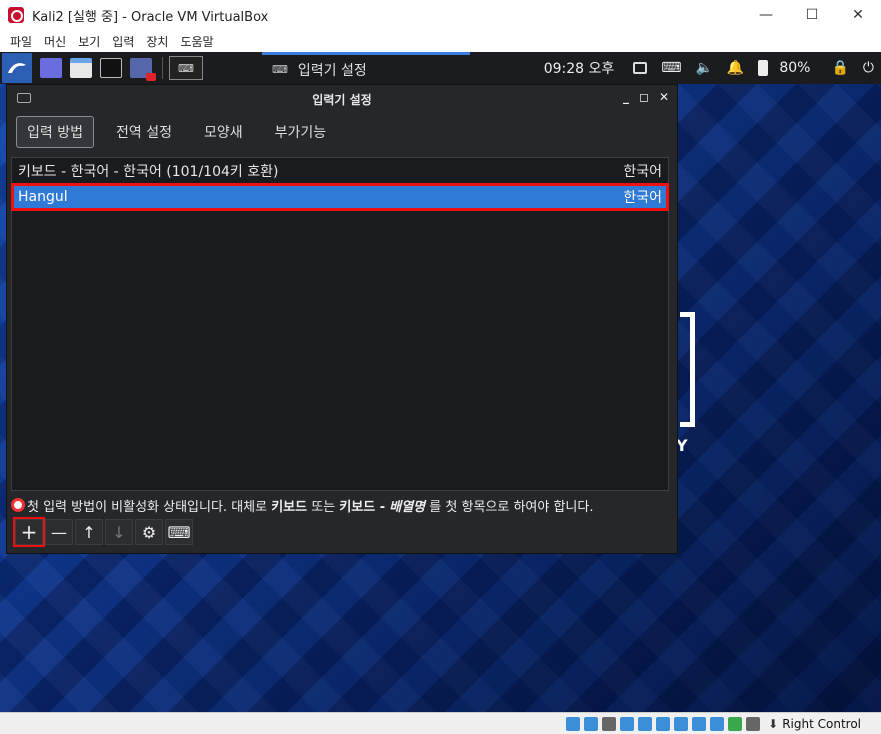  Describe the element at coordinates (664, 97) in the screenshot. I see `dialog-close-button: ✕` at that location.